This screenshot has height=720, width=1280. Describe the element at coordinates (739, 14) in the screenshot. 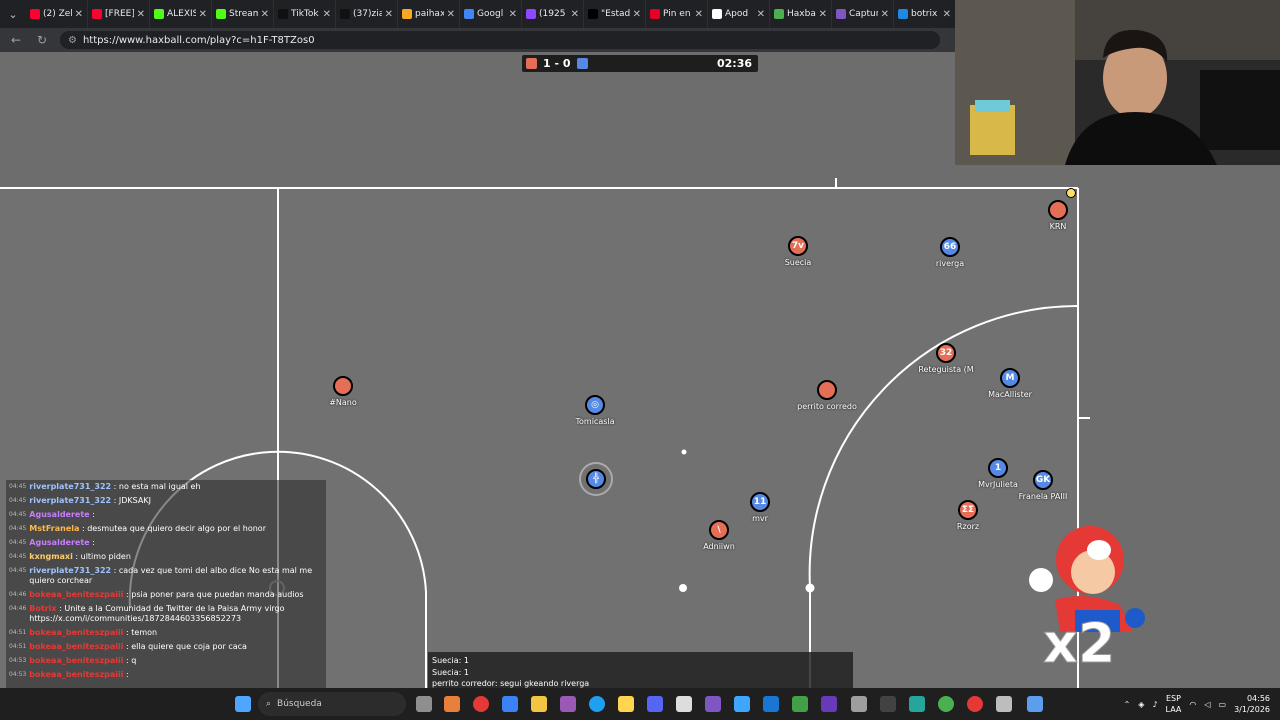

I see `browser-tab: Apod ✕` at that location.